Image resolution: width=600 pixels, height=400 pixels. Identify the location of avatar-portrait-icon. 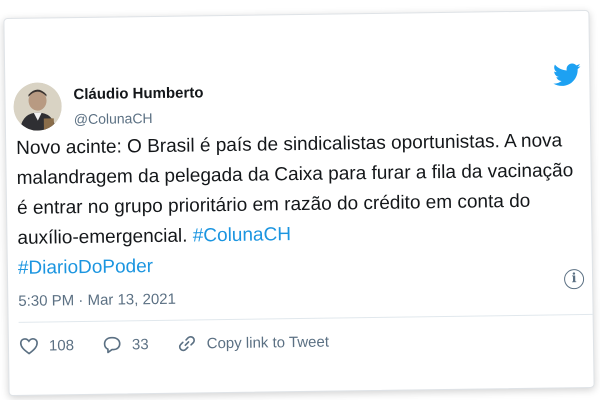
(37, 106).